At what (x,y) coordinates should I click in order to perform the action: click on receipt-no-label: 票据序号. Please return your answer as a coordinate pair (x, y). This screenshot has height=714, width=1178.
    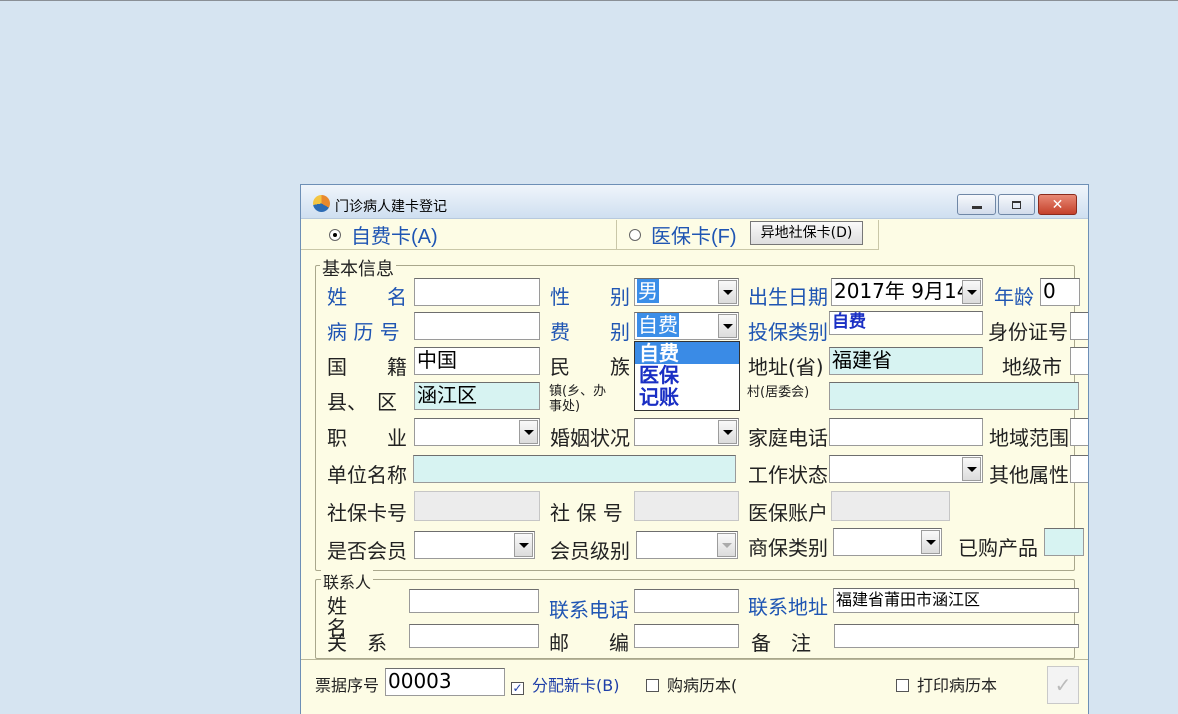
    Looking at the image, I should click on (347, 685).